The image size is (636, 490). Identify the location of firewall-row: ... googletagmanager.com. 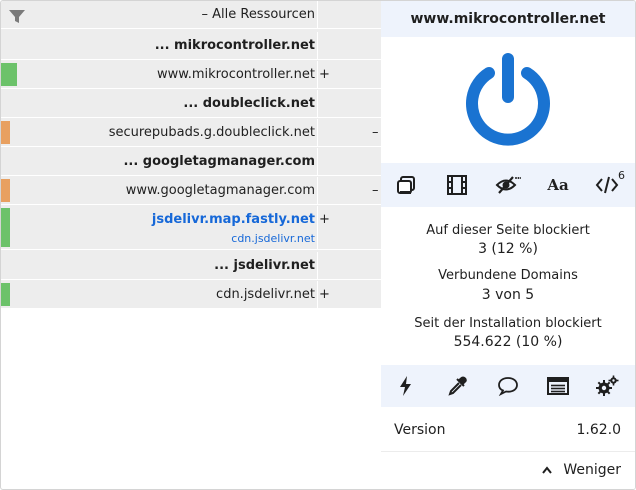
(191, 162).